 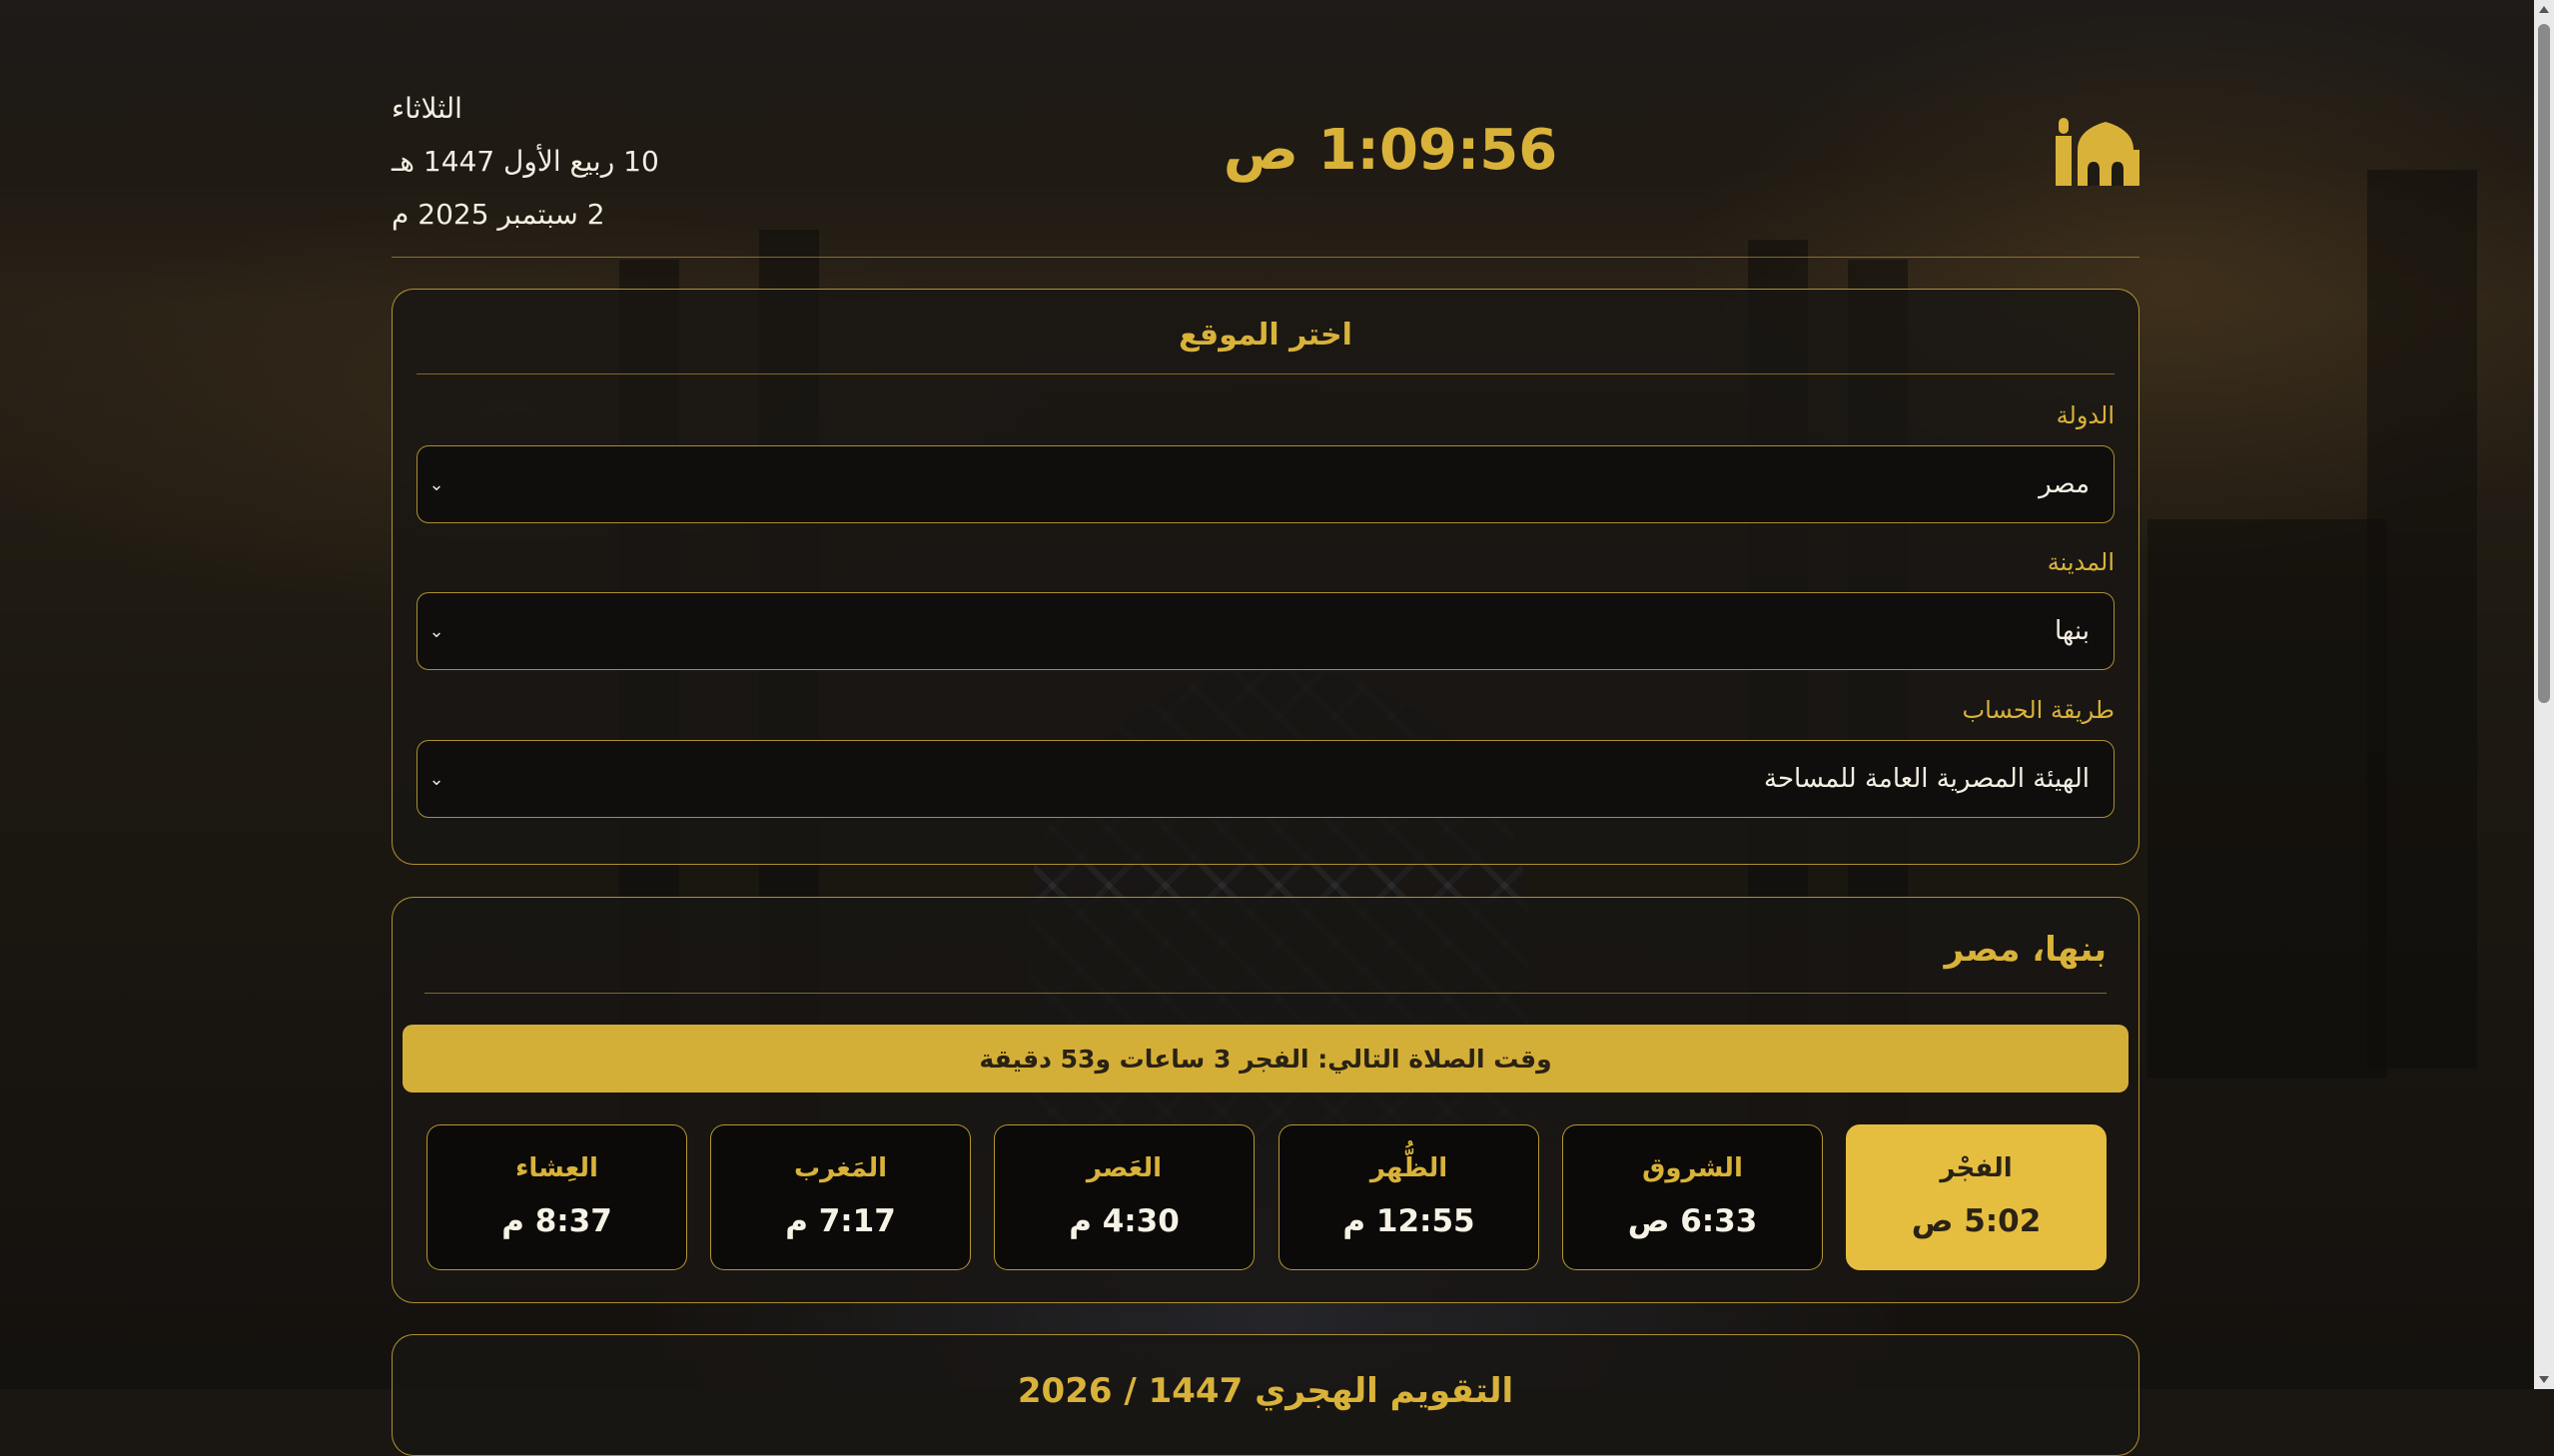 What do you see at coordinates (1124, 1168) in the screenshot?
I see `prayer-name: العَصر` at bounding box center [1124, 1168].